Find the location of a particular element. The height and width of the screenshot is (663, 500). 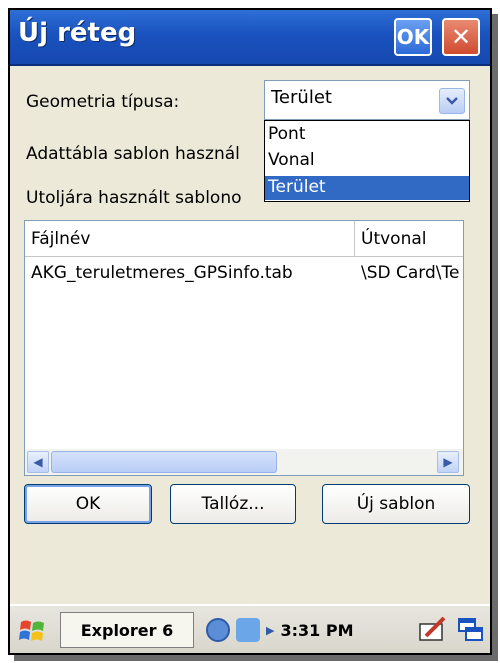

taskbar-app-explorer: Explorer 6 is located at coordinates (127, 630).